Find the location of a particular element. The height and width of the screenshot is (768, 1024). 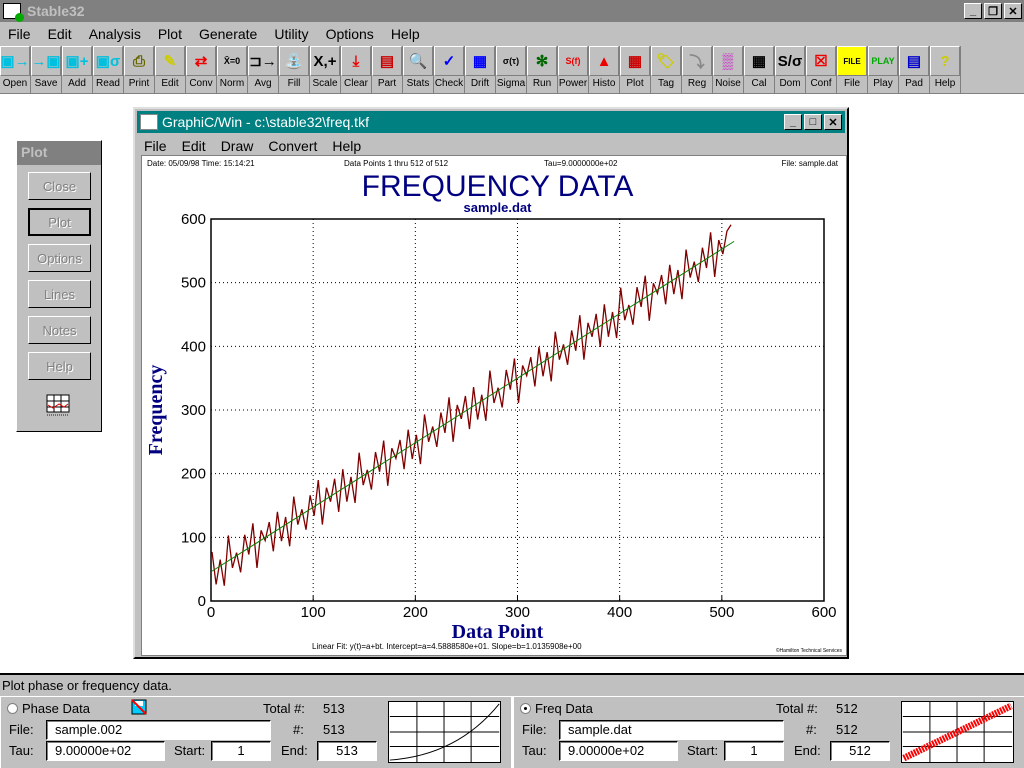

toolbar-pad-button: ▤ Pad is located at coordinates (914, 69).